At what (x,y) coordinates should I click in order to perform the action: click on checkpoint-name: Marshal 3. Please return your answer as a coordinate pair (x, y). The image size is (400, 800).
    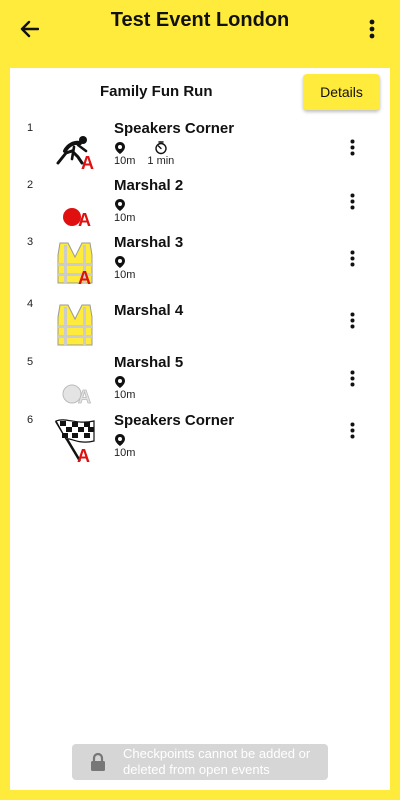
    Looking at the image, I should click on (149, 242).